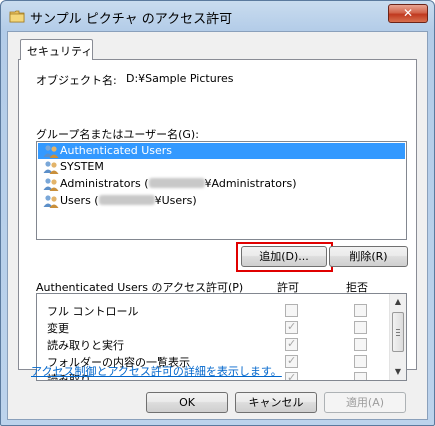  I want to click on list-item-administrators: Administrators (¥Administrators), so click(221, 184).